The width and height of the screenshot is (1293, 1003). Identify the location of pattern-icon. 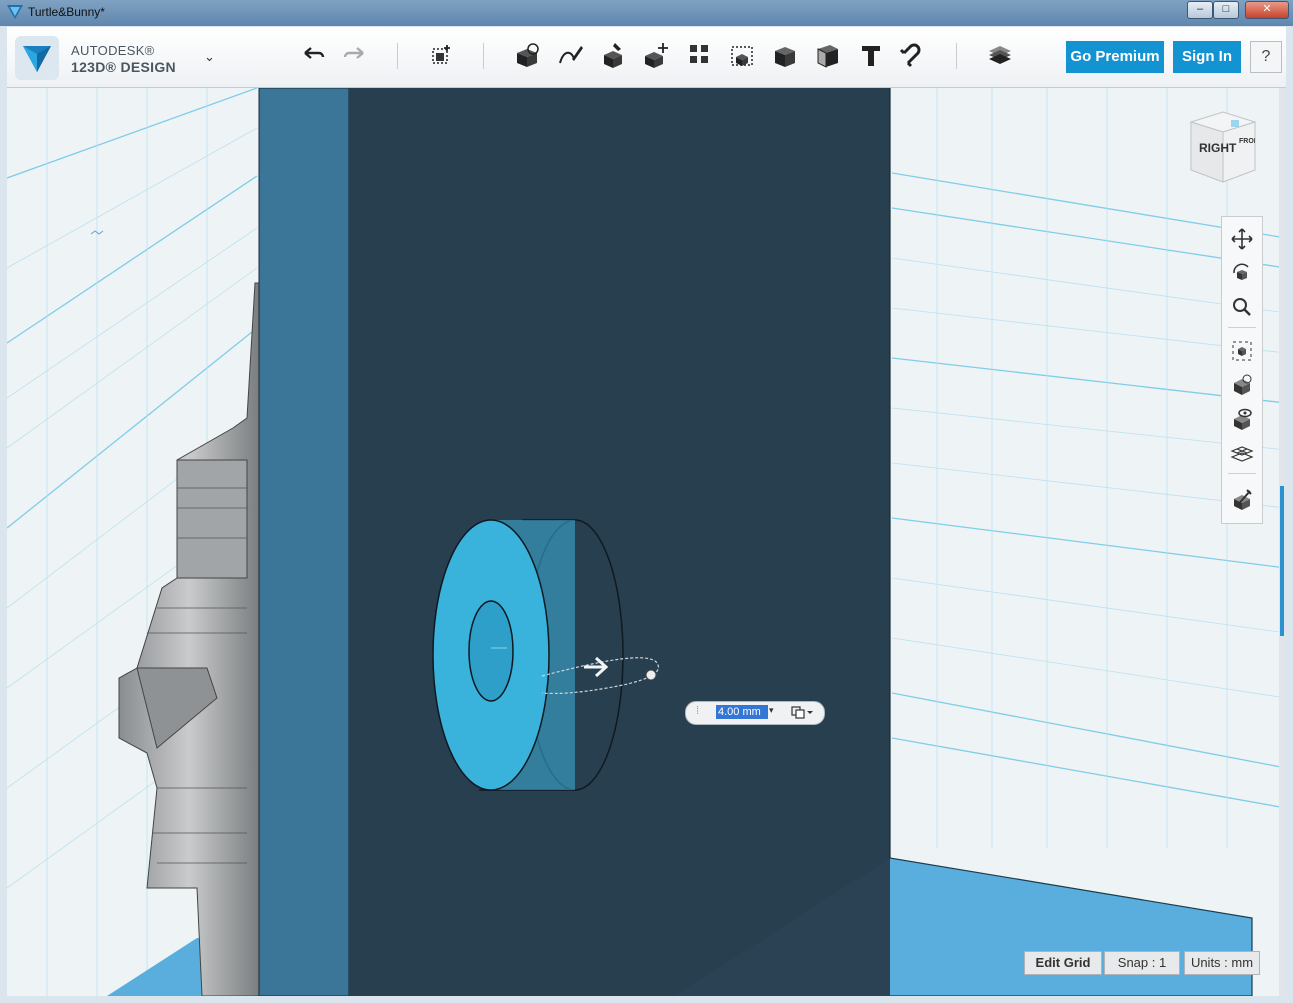
(699, 55).